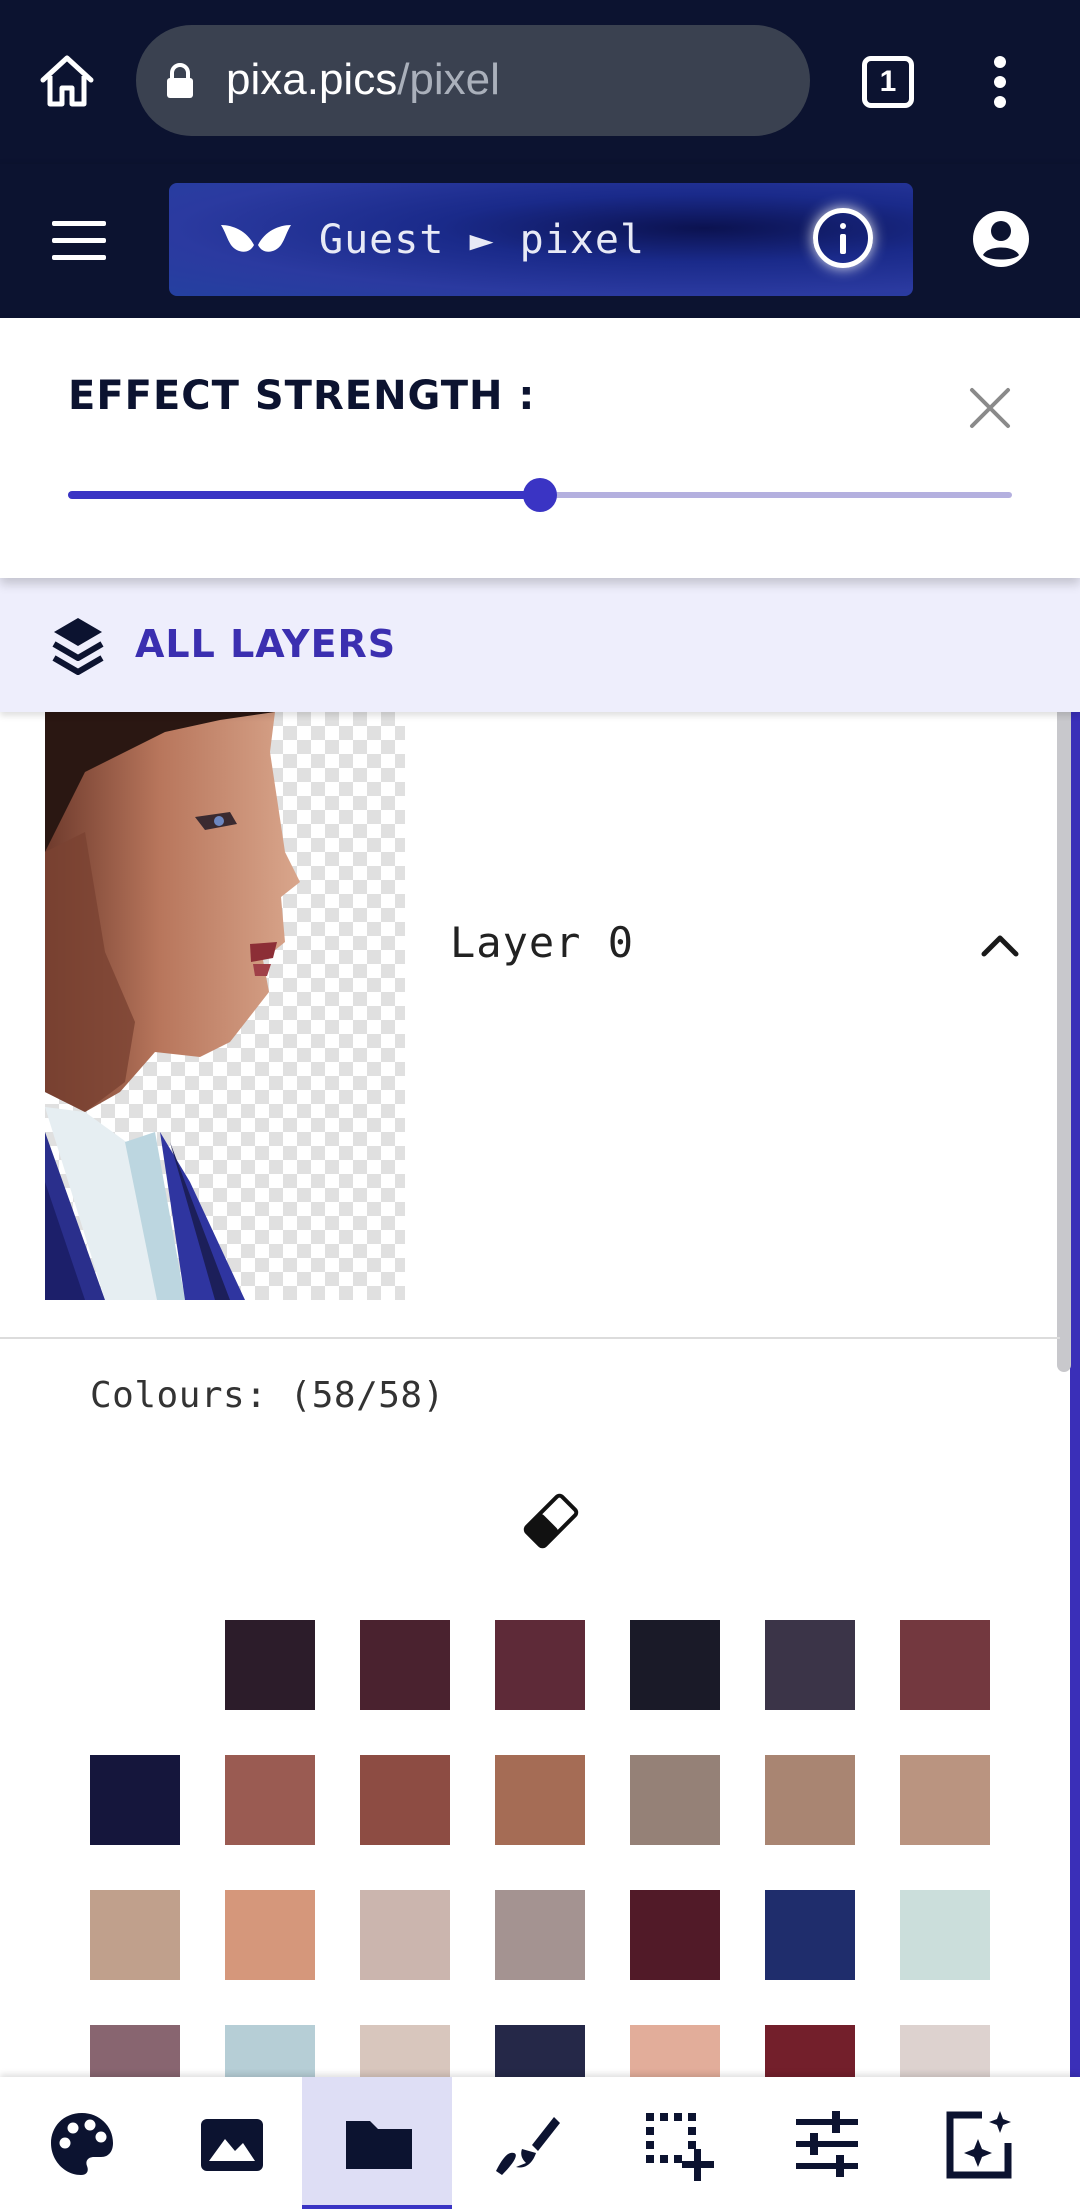 The image size is (1080, 2209). I want to click on effect-strength-slider, so click(540, 495).